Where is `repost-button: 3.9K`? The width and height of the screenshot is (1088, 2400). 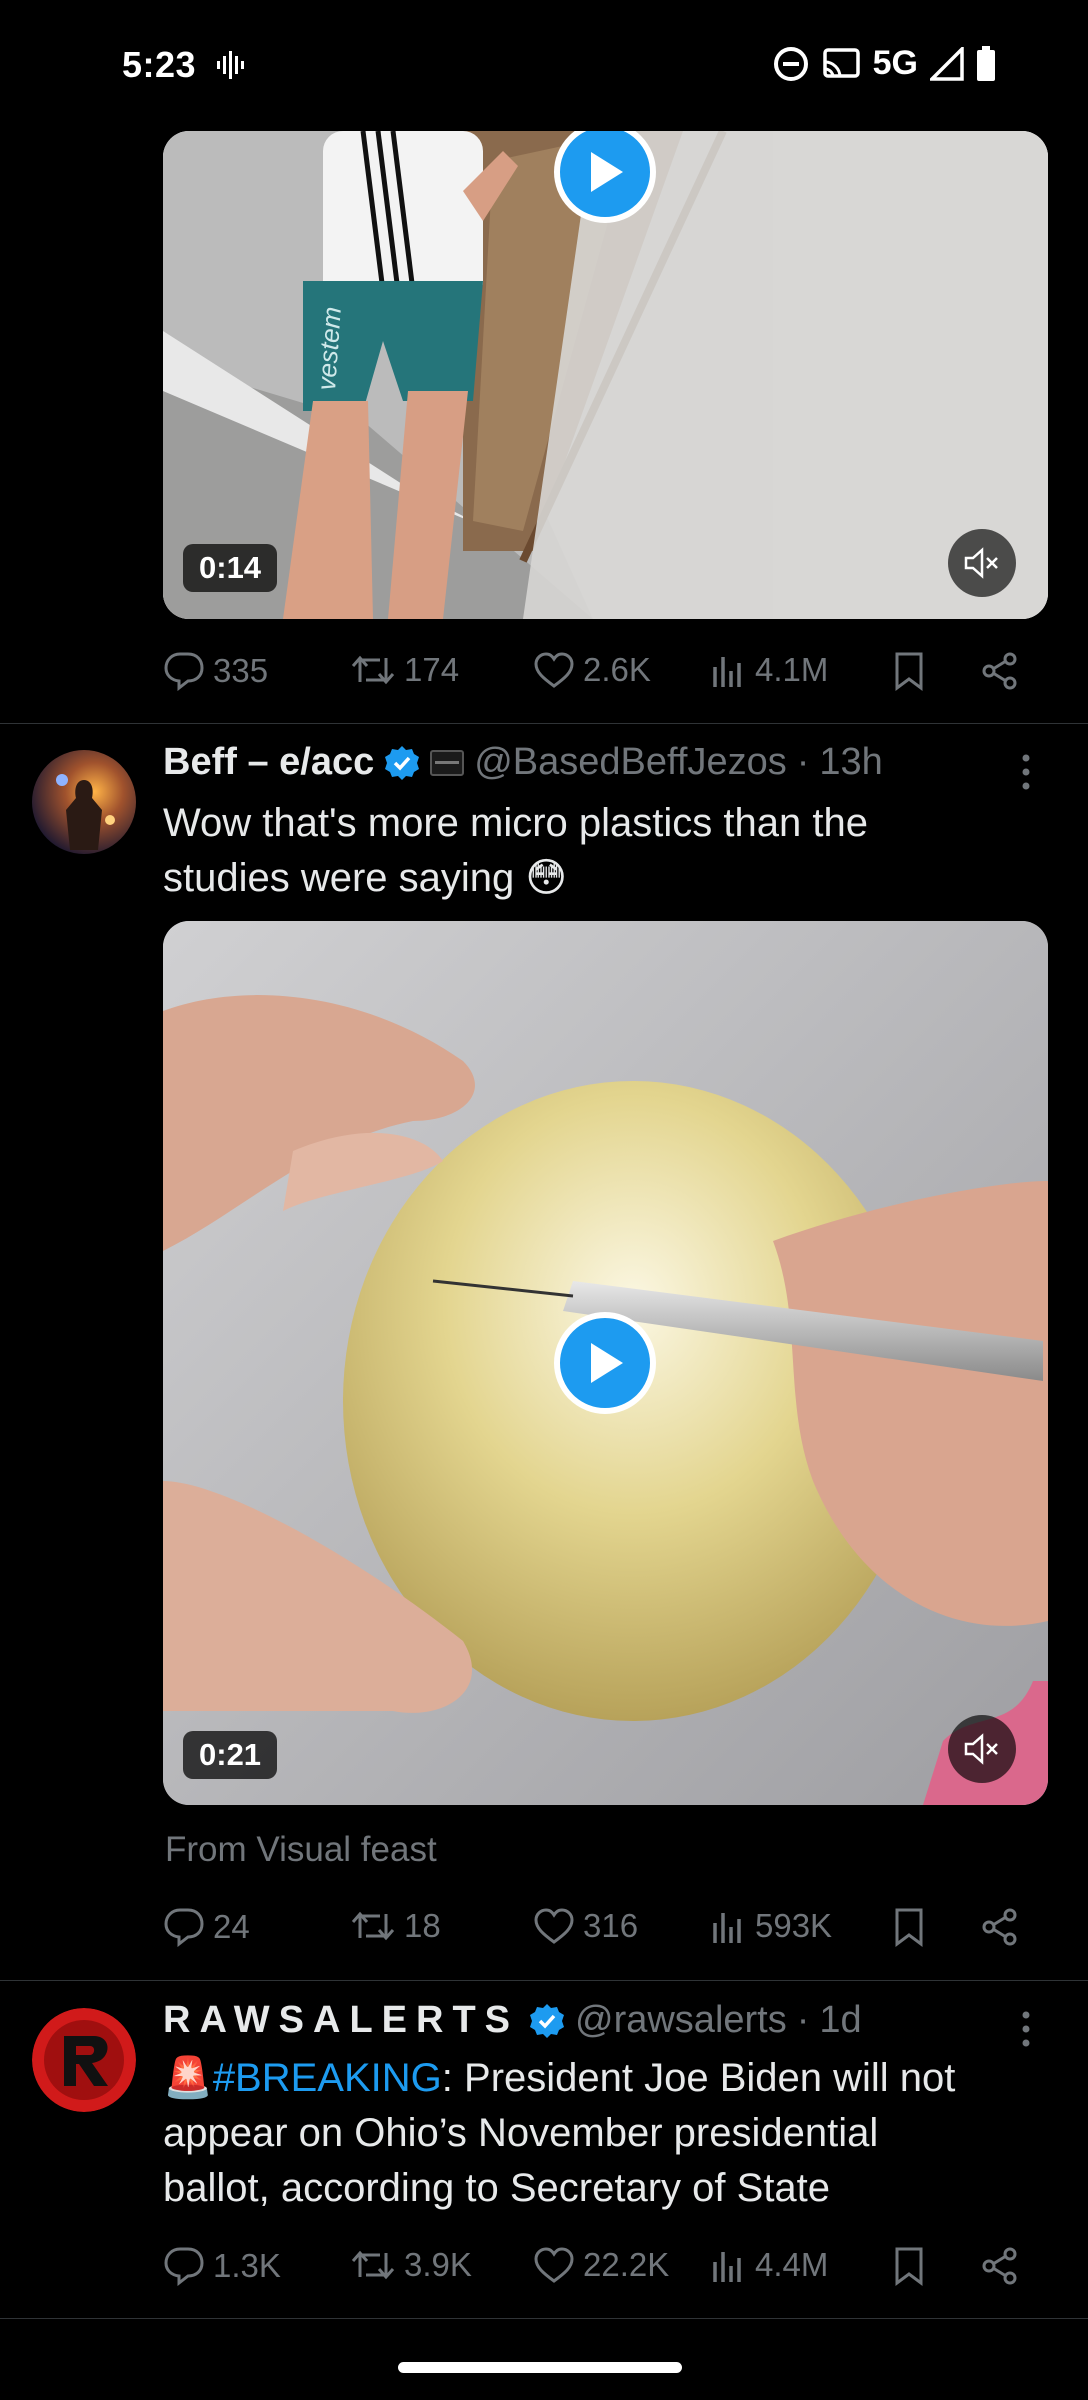
repost-button: 3.9K is located at coordinates (411, 2265).